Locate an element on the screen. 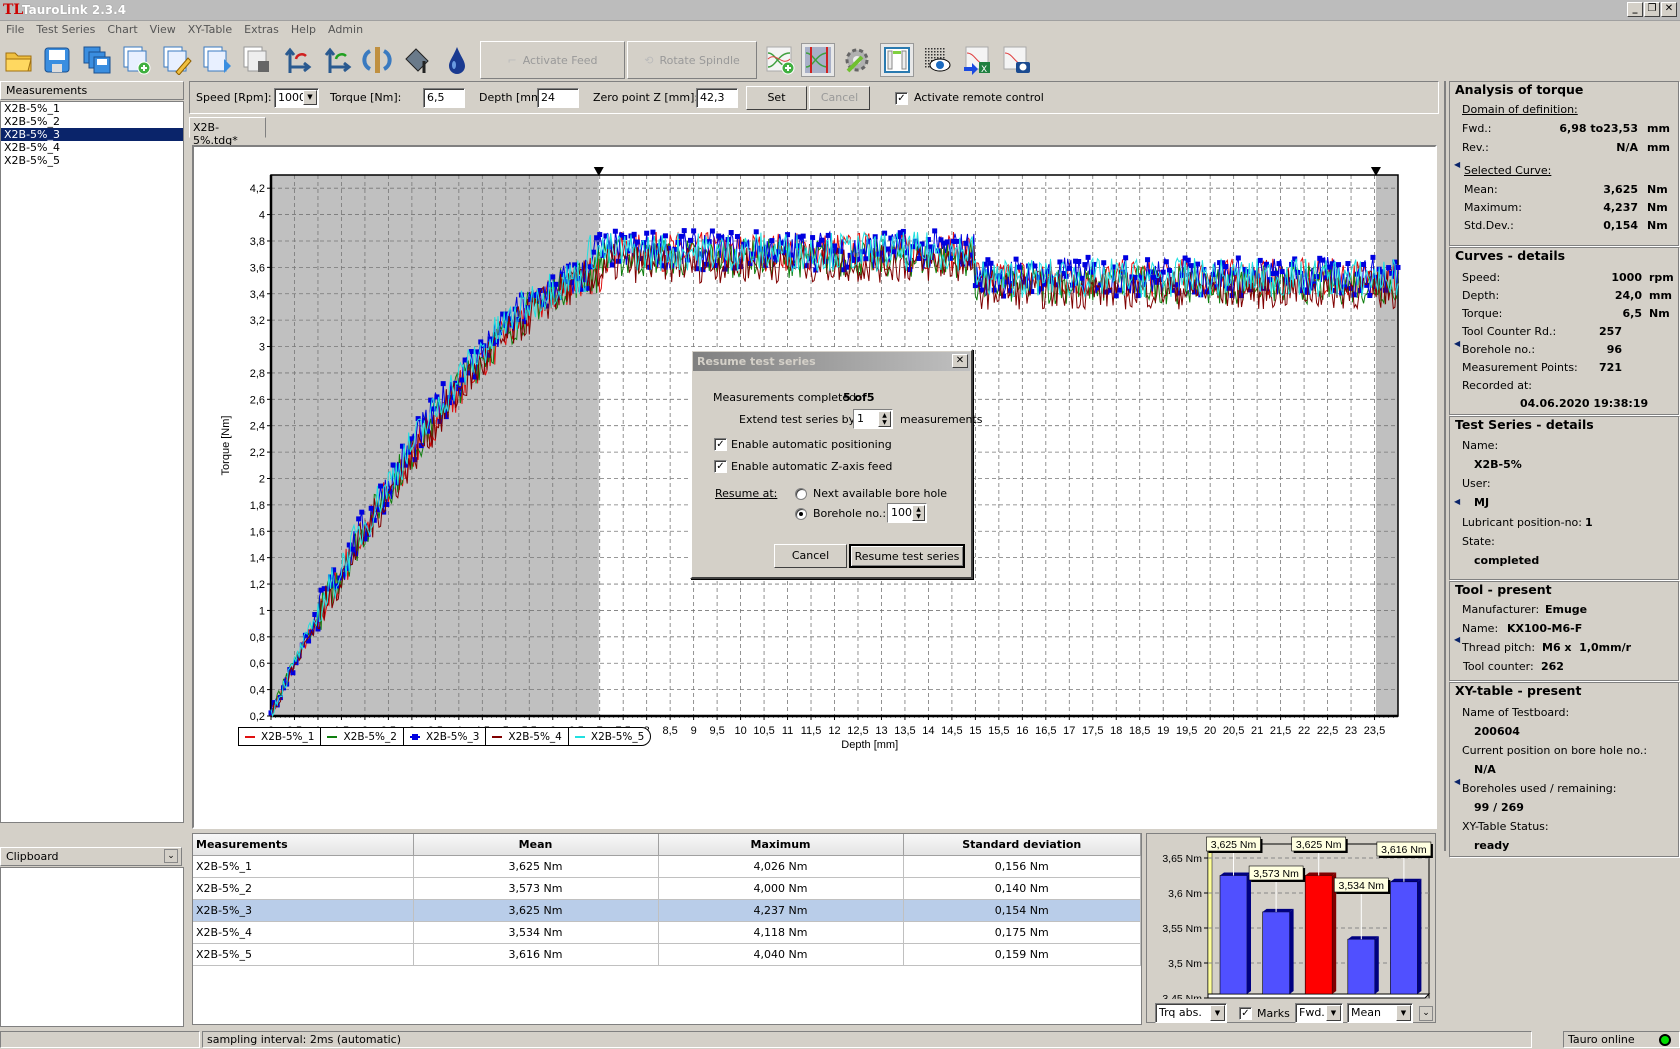 Image resolution: width=1680 pixels, height=1049 pixels. legend-item: X2B-5%_1 is located at coordinates (280, 736).